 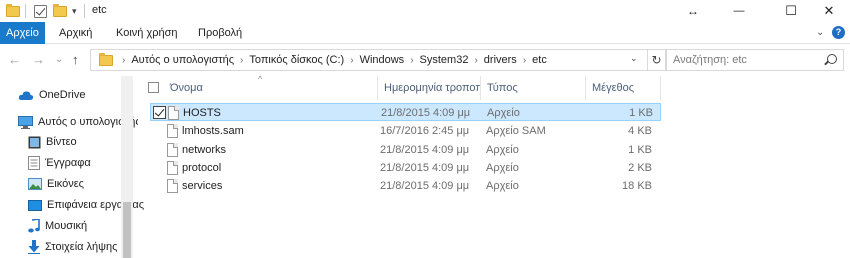 I want to click on nav-item-this-pc: Αυτός ο υπολογιστής, so click(x=78, y=122).